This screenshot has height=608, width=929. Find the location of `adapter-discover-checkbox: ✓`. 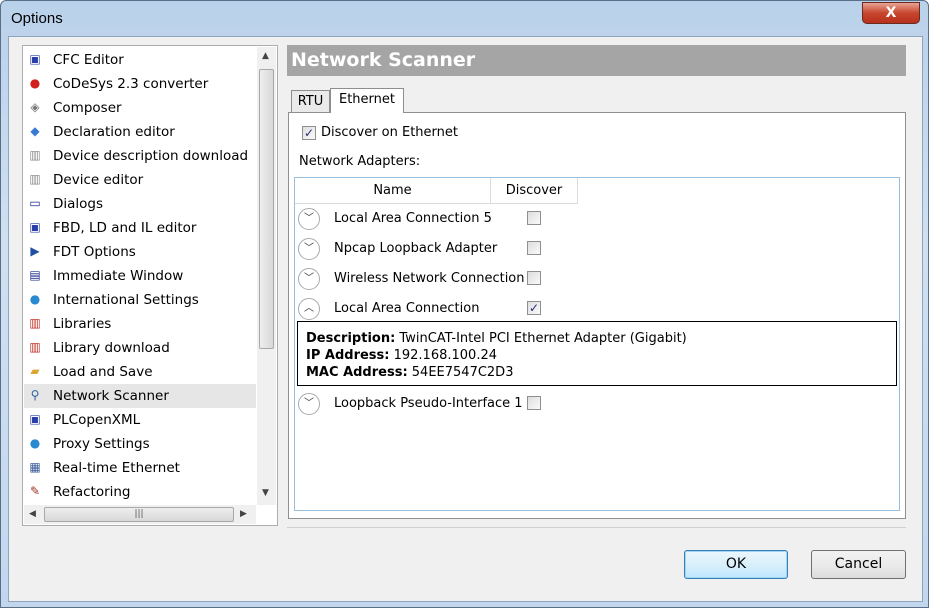

adapter-discover-checkbox: ✓ is located at coordinates (534, 308).